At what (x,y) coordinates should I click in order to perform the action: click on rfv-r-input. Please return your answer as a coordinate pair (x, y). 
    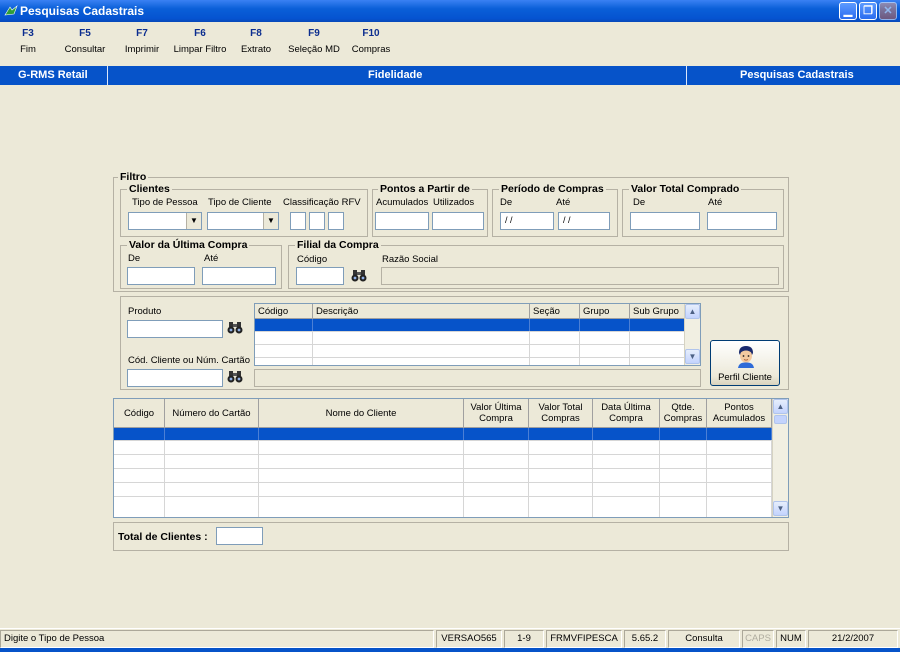
    Looking at the image, I should click on (298, 221).